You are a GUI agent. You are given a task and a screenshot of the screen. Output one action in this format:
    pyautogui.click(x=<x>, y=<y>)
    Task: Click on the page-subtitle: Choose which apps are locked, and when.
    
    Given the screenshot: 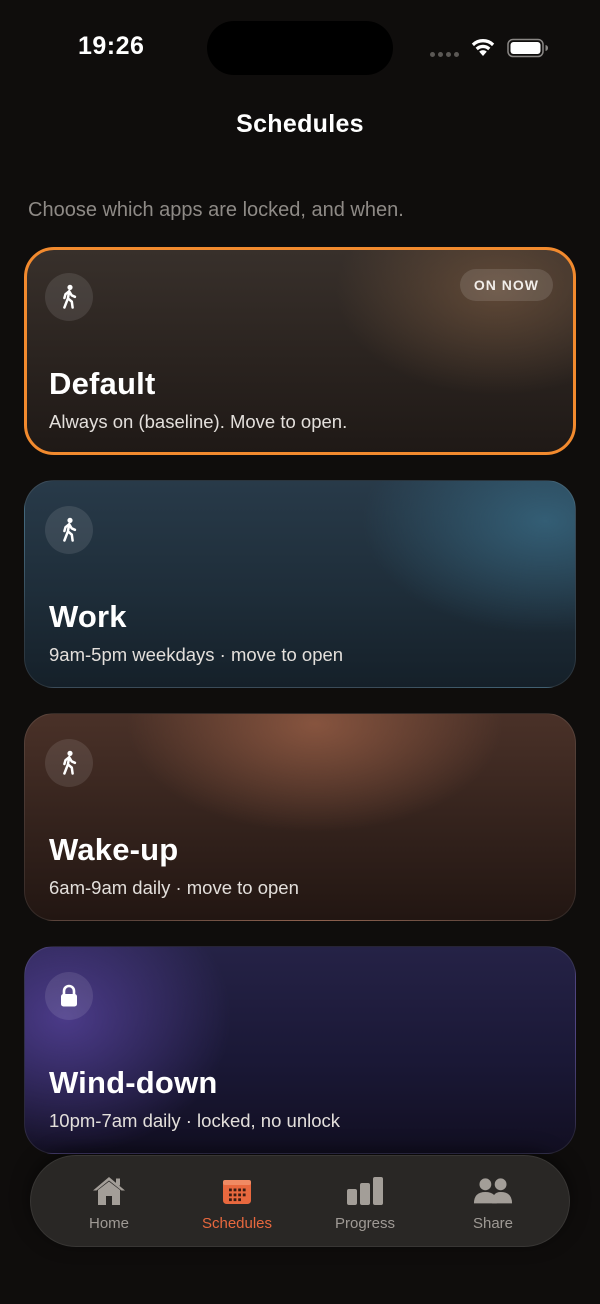 What is the action you would take?
    pyautogui.click(x=216, y=210)
    